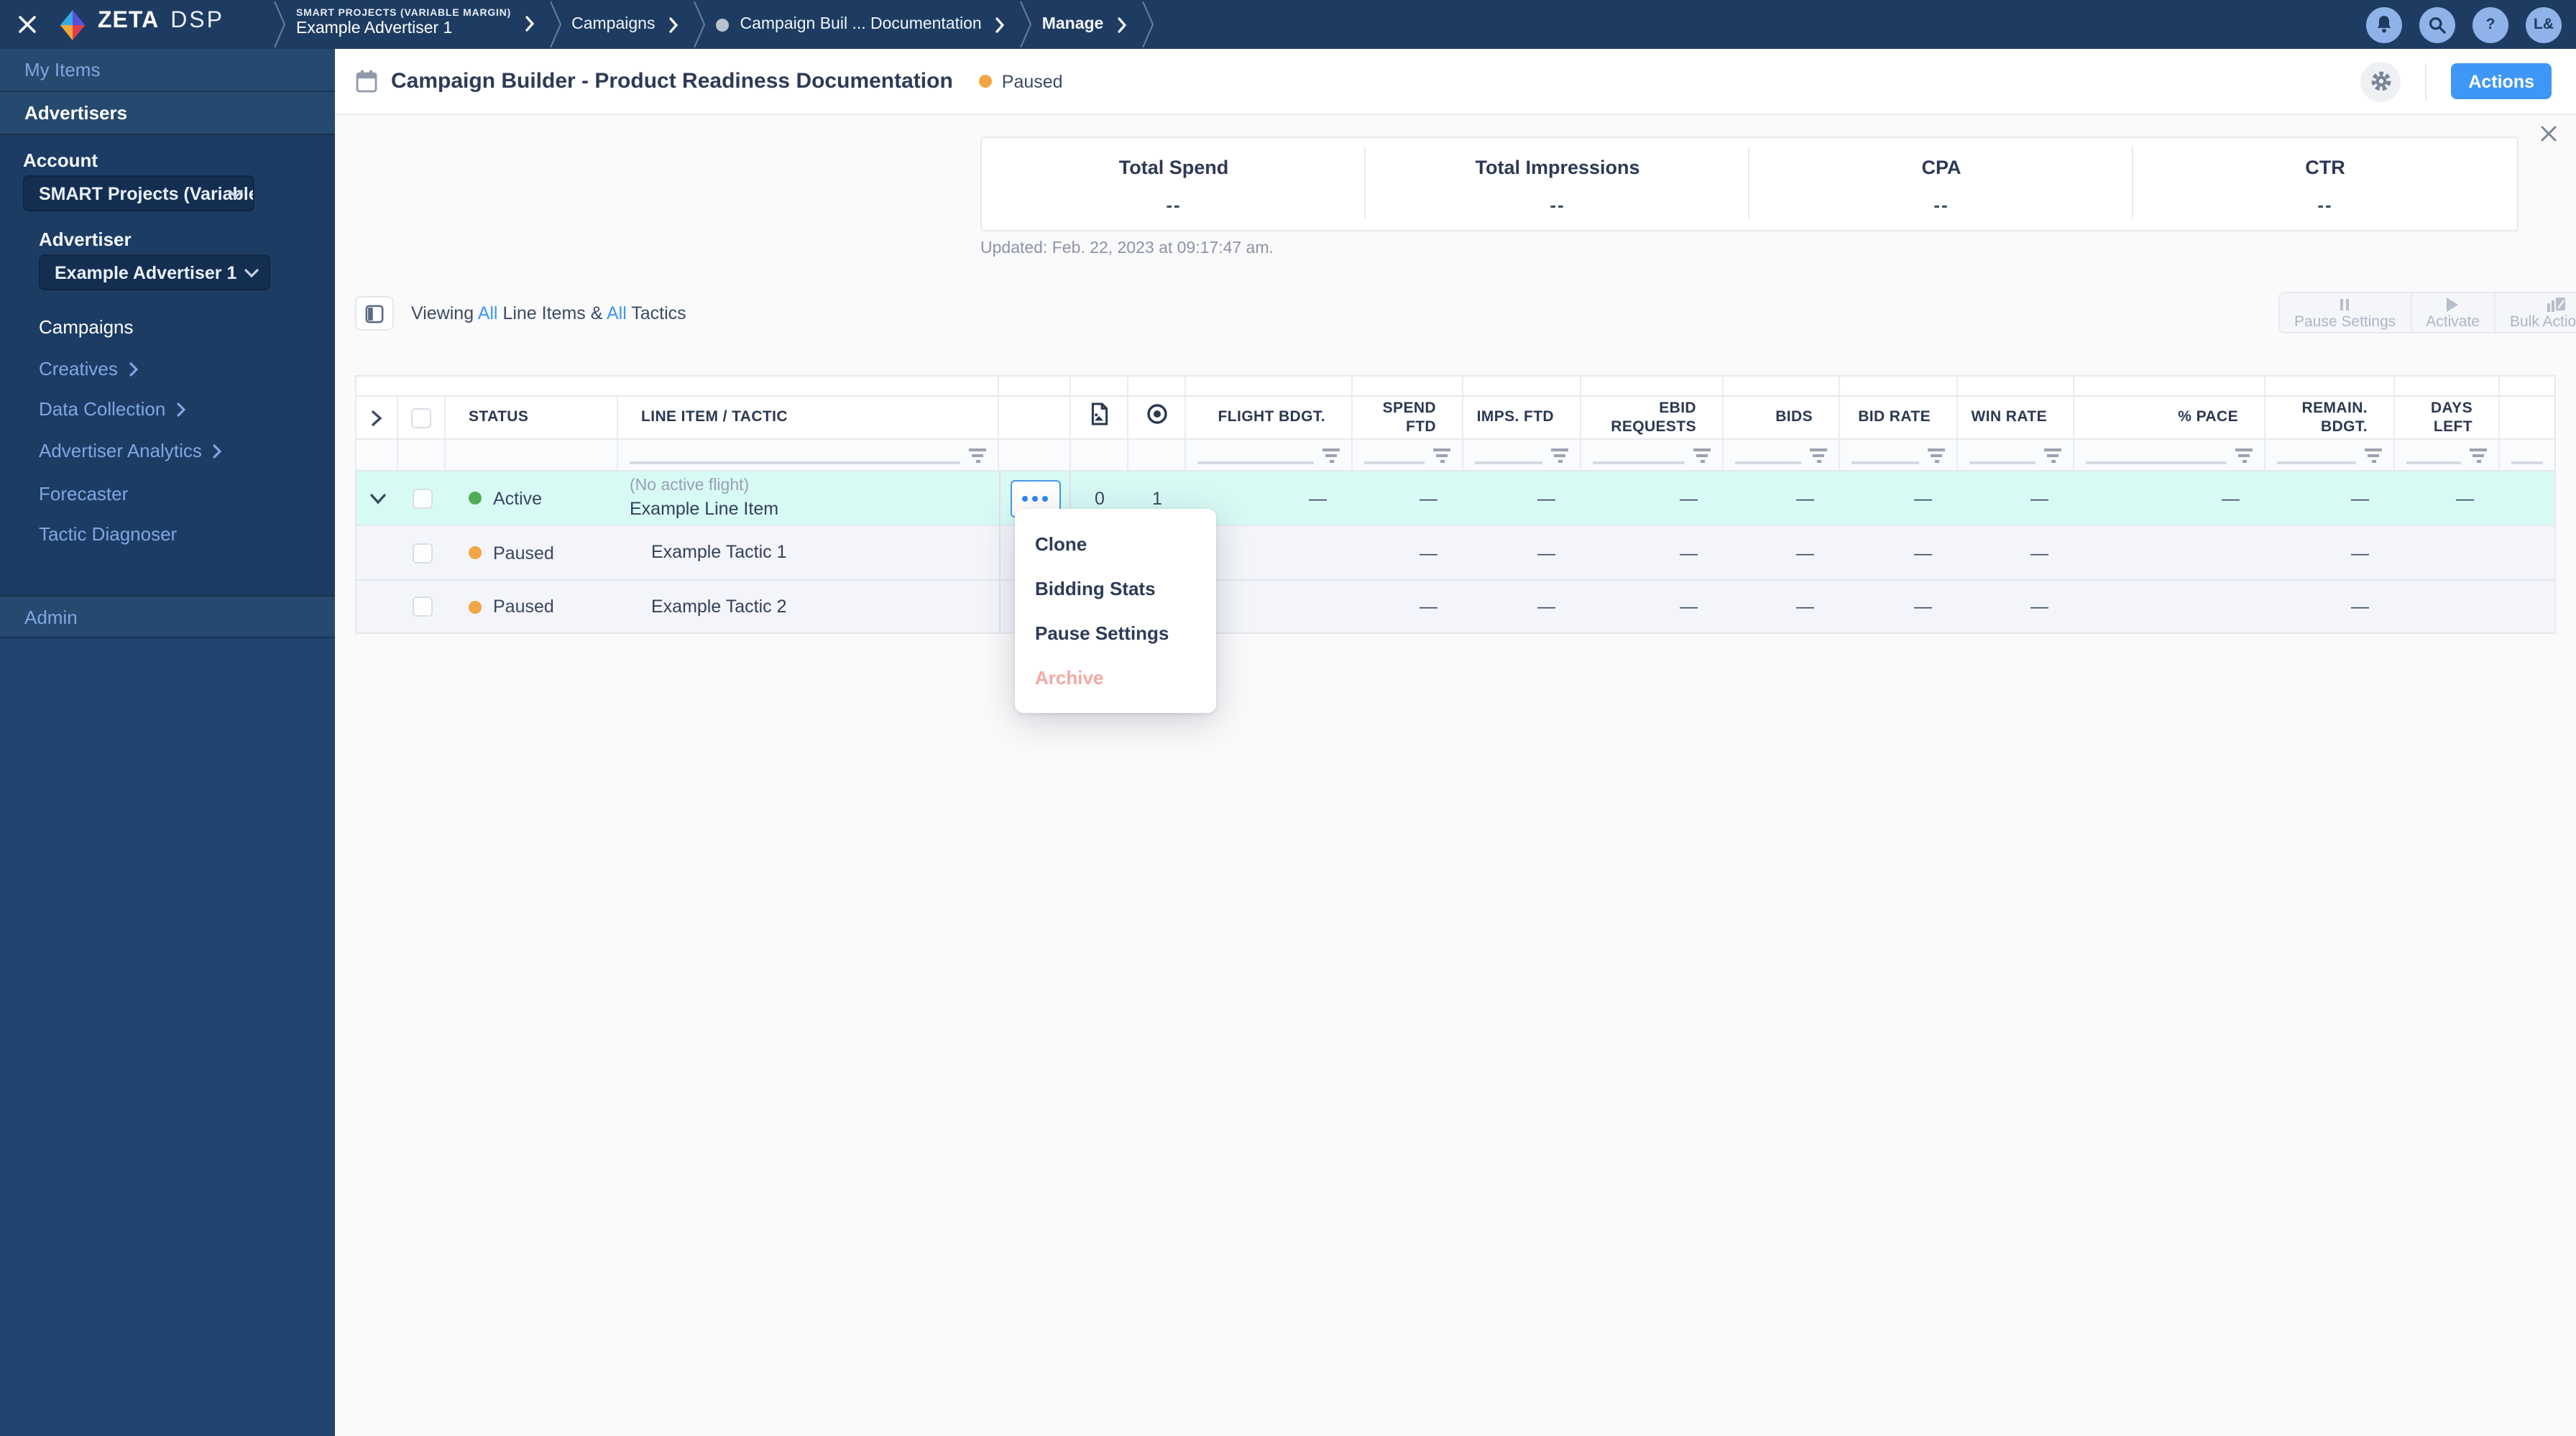 The height and width of the screenshot is (1436, 2576). I want to click on column-header-remain: REMAIN. BDGT., so click(2330, 417).